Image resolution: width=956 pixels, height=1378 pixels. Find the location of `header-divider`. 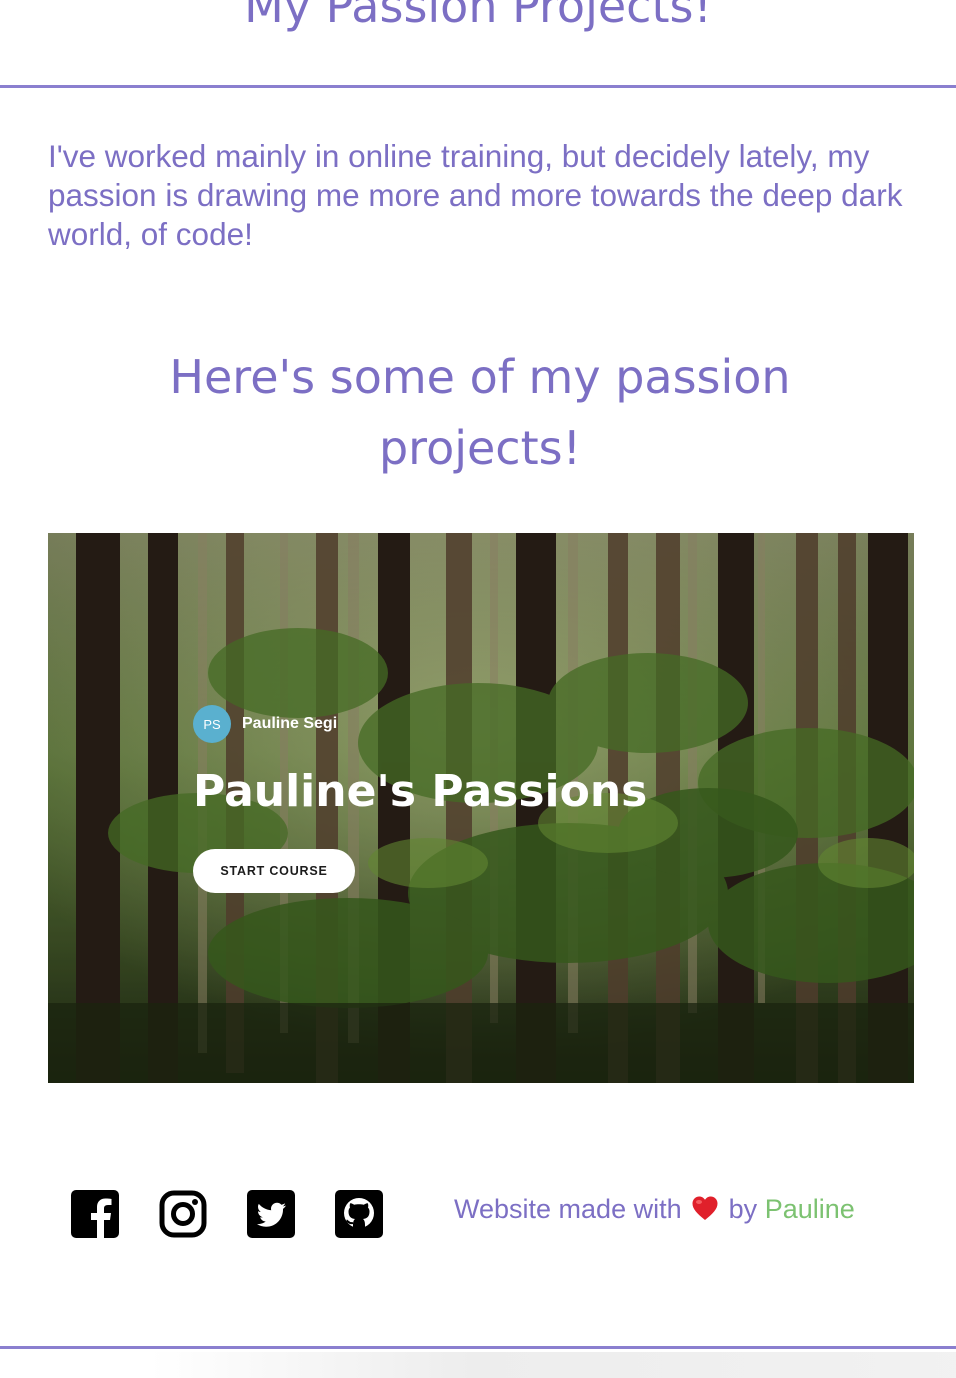

header-divider is located at coordinates (478, 86).